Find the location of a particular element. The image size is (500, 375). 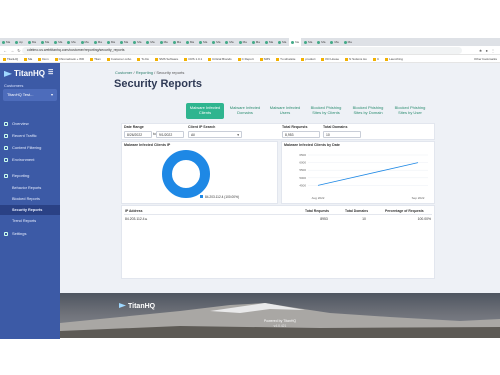

hamburger-menu-icon: ☰ is located at coordinates (50, 72).